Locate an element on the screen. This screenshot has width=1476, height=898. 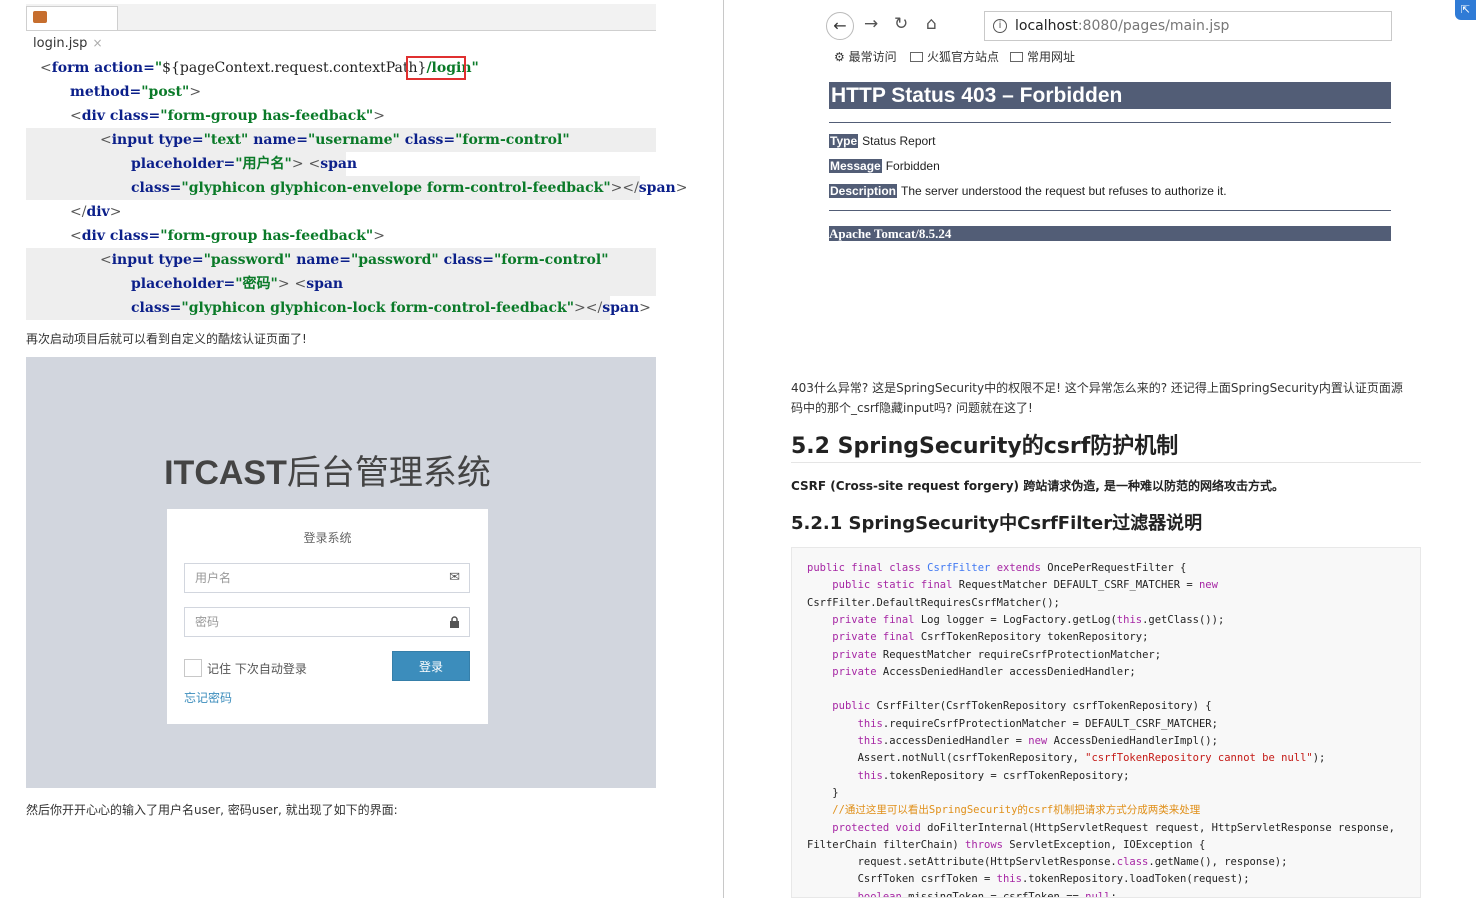
description-key: Description is located at coordinates (863, 191).